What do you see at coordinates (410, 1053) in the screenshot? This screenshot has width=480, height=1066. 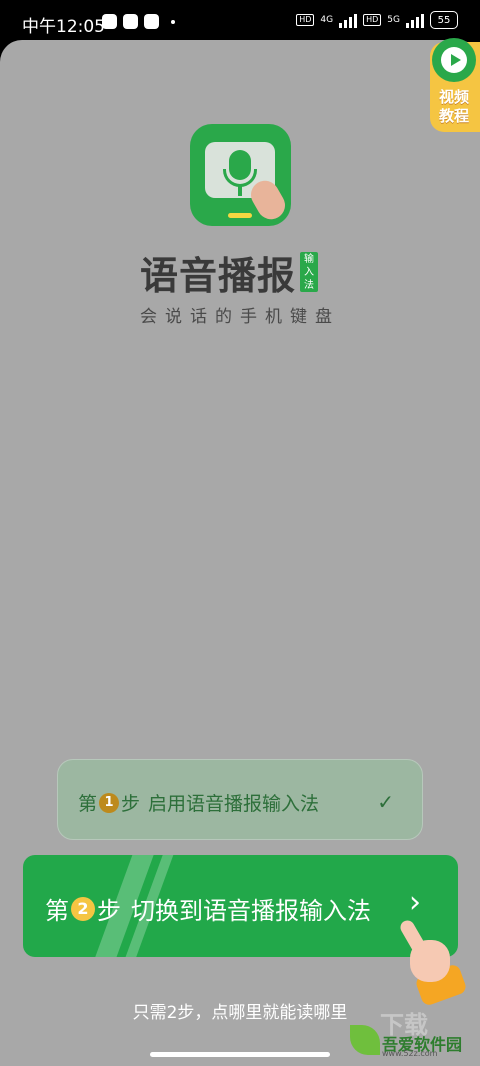 I see `watermark-url: www.52z.com` at bounding box center [410, 1053].